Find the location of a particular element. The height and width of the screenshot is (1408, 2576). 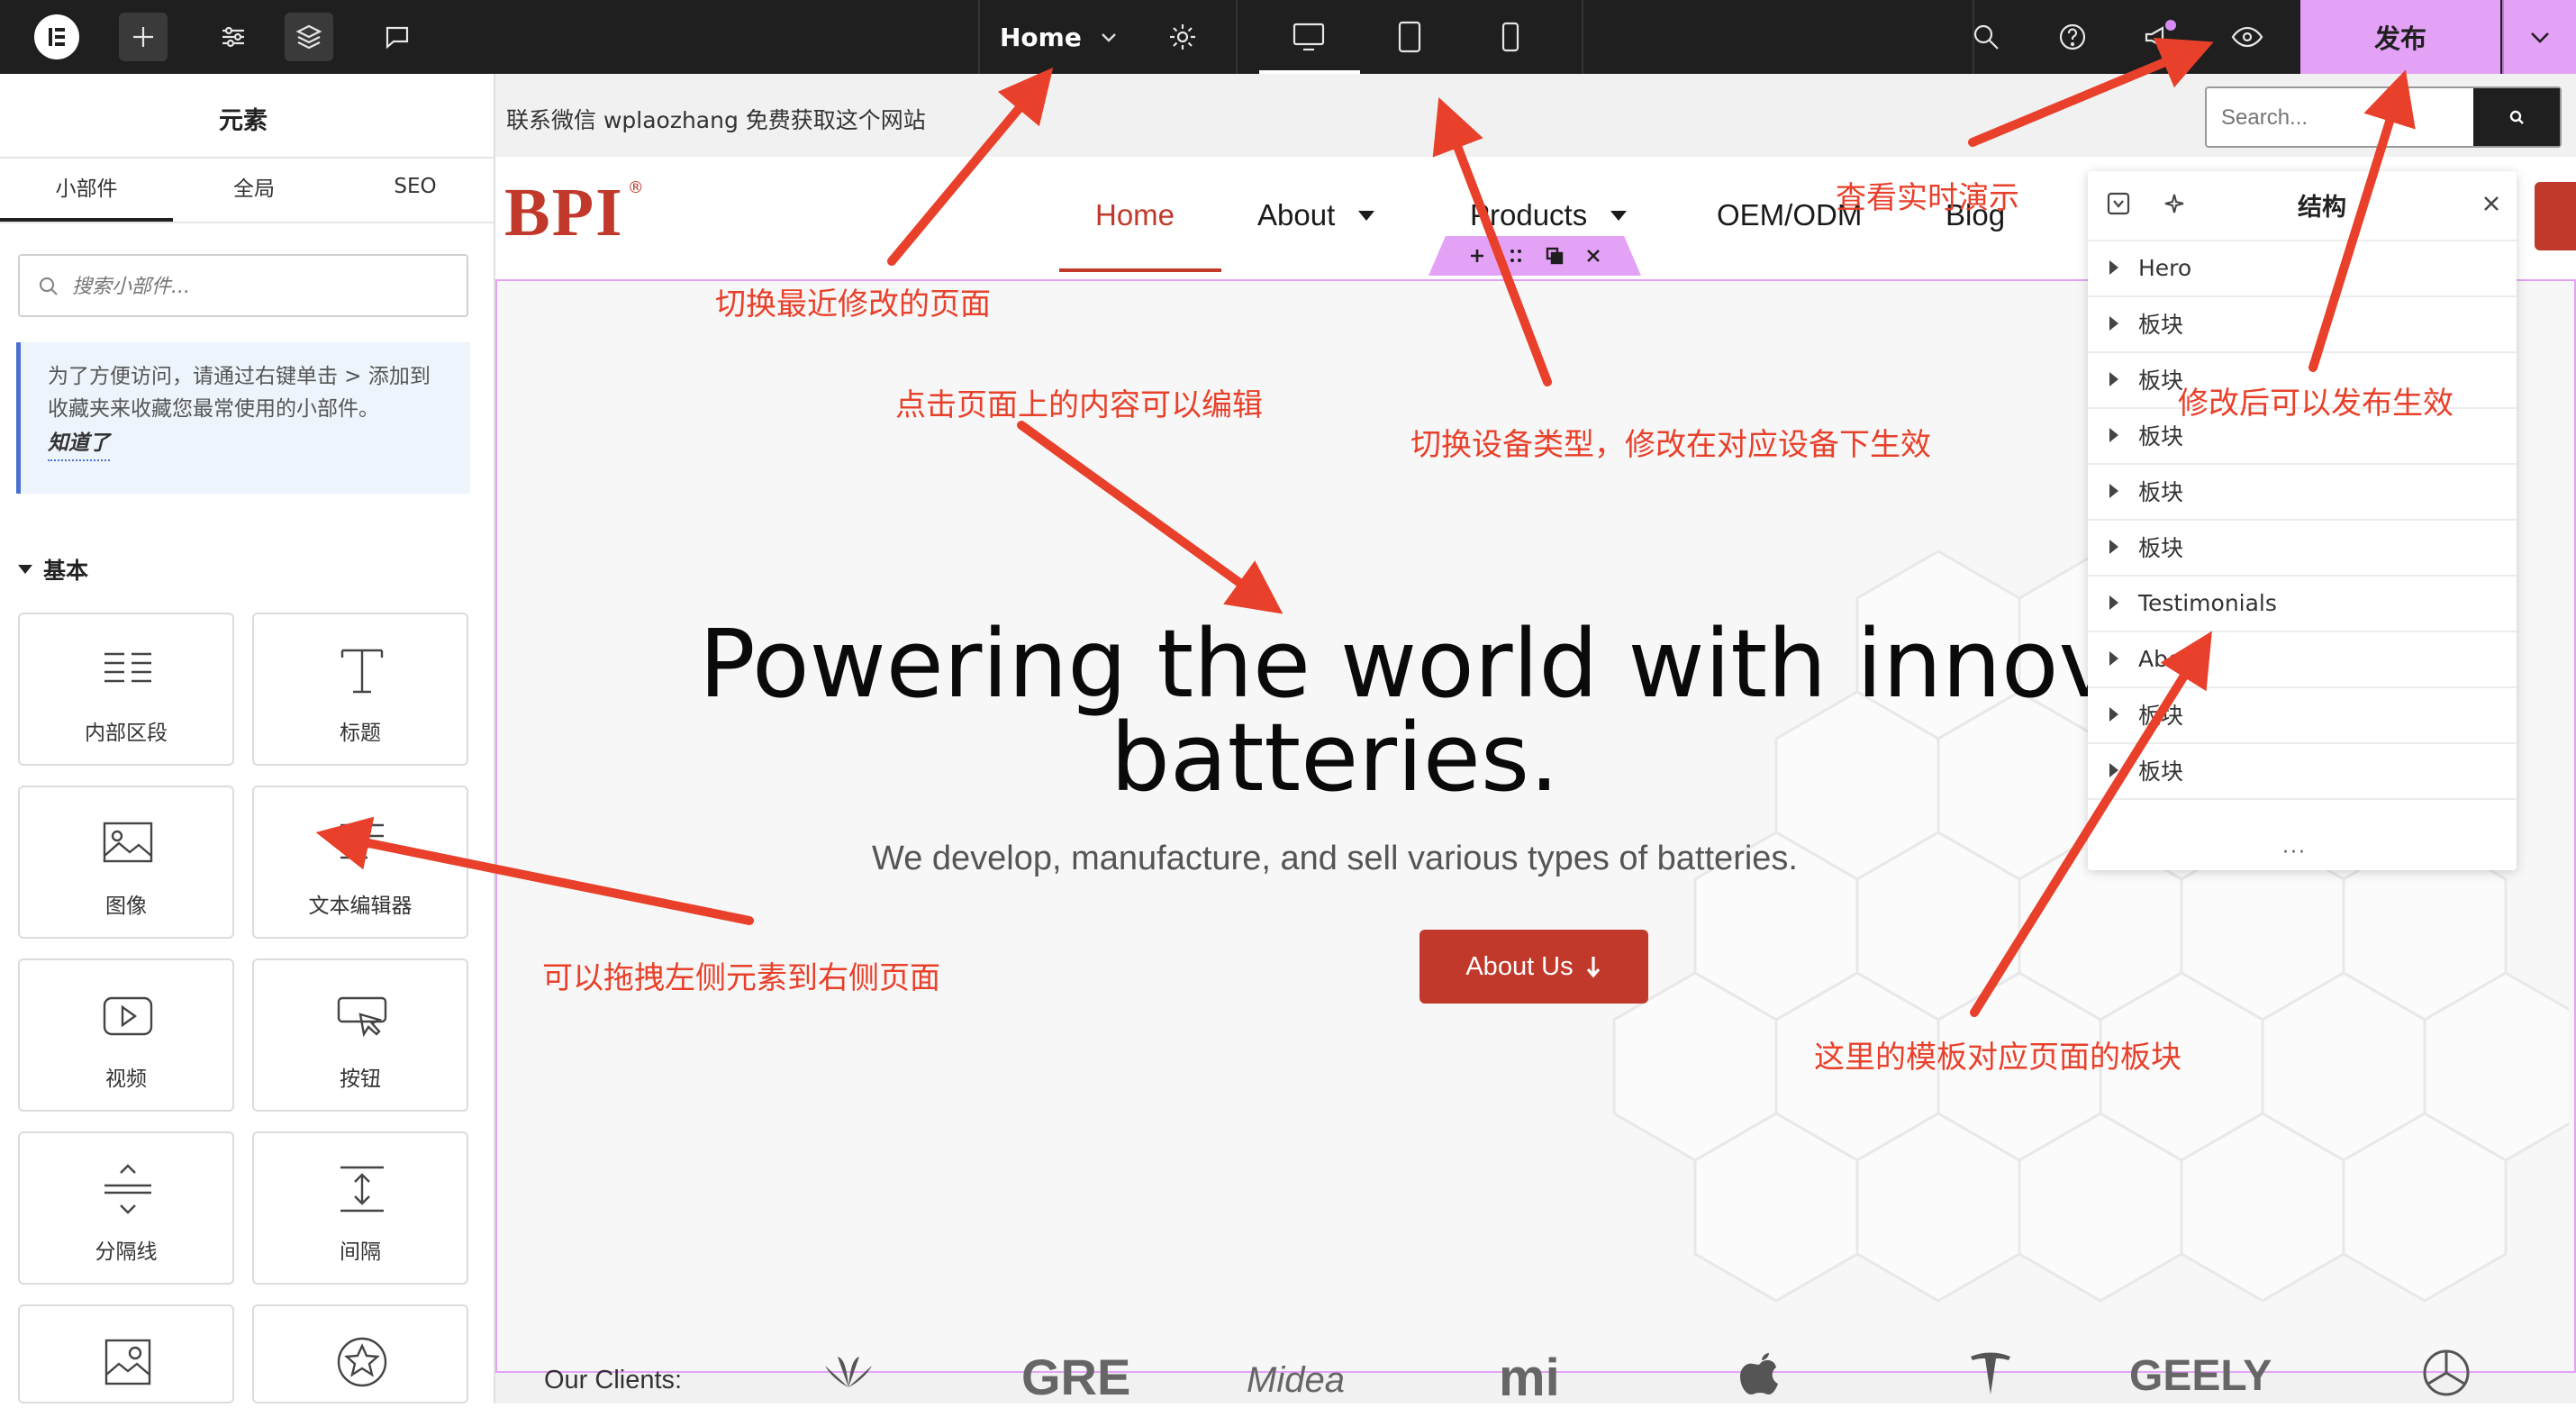

annotation-switch-device: 切换设备类型，修改在对应设备下生效 is located at coordinates (1670, 445).